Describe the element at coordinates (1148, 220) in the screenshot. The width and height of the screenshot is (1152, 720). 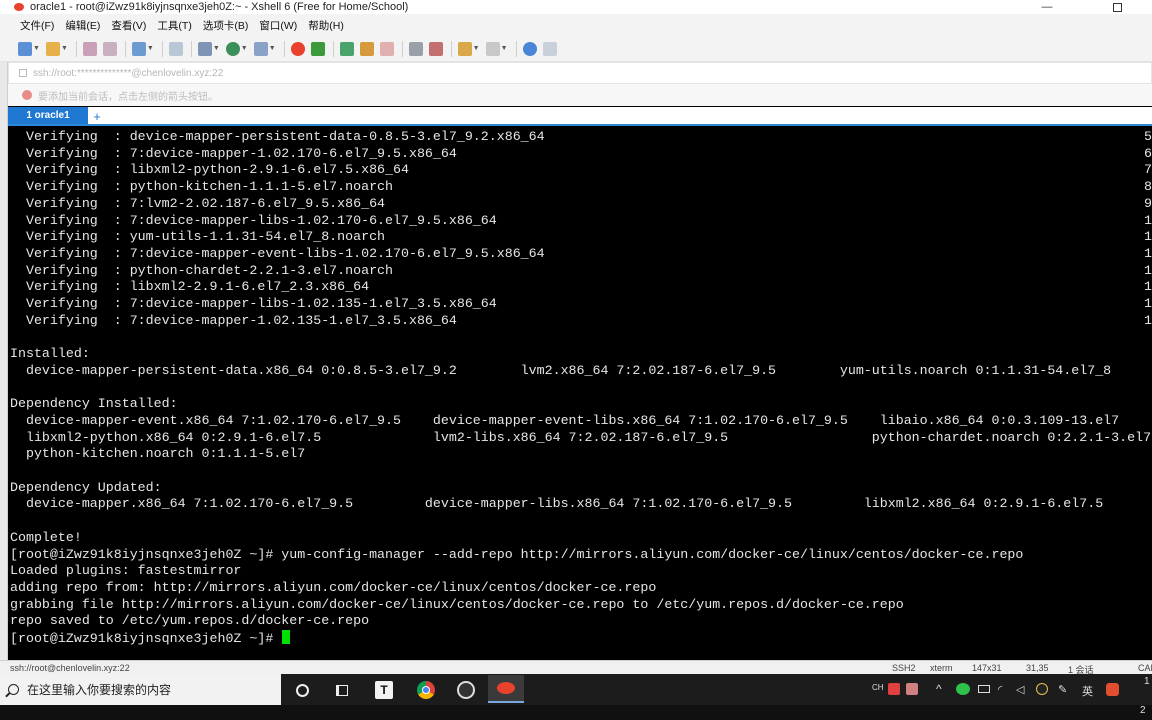
I see `terminal-overflow-text: 10` at that location.